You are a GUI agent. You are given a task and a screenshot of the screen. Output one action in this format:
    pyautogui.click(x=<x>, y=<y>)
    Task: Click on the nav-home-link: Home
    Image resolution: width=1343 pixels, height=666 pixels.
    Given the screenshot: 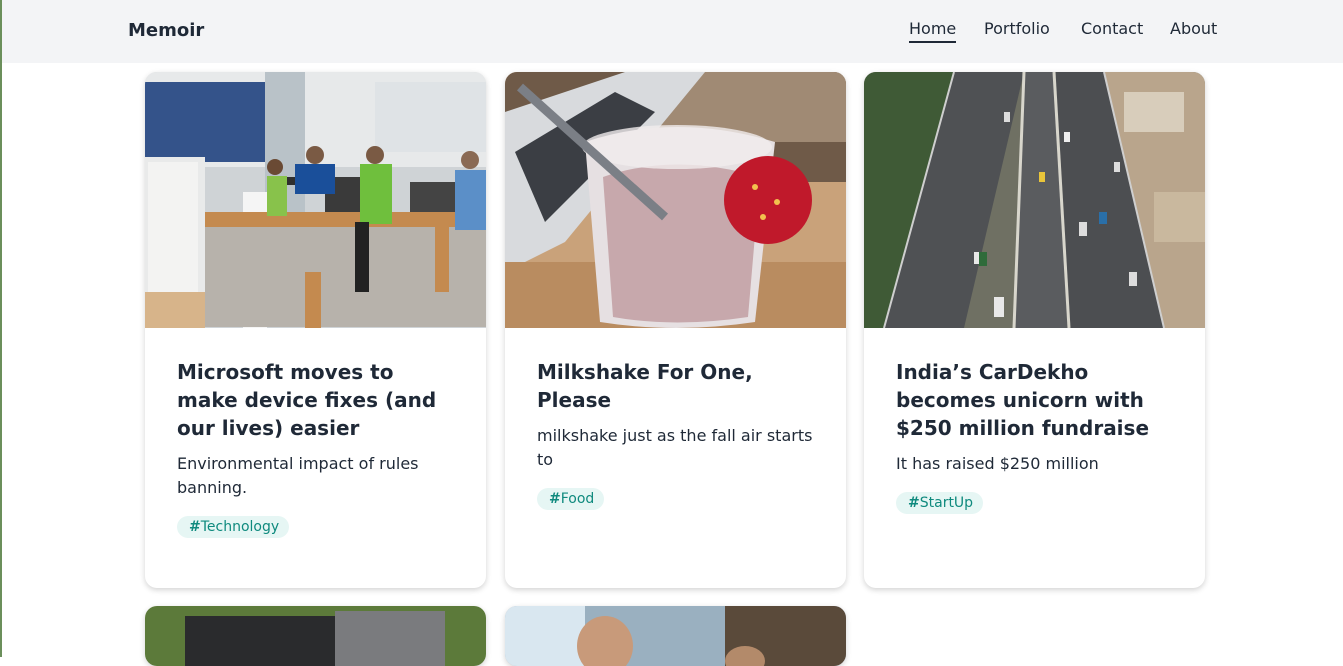 What is the action you would take?
    pyautogui.click(x=933, y=31)
    